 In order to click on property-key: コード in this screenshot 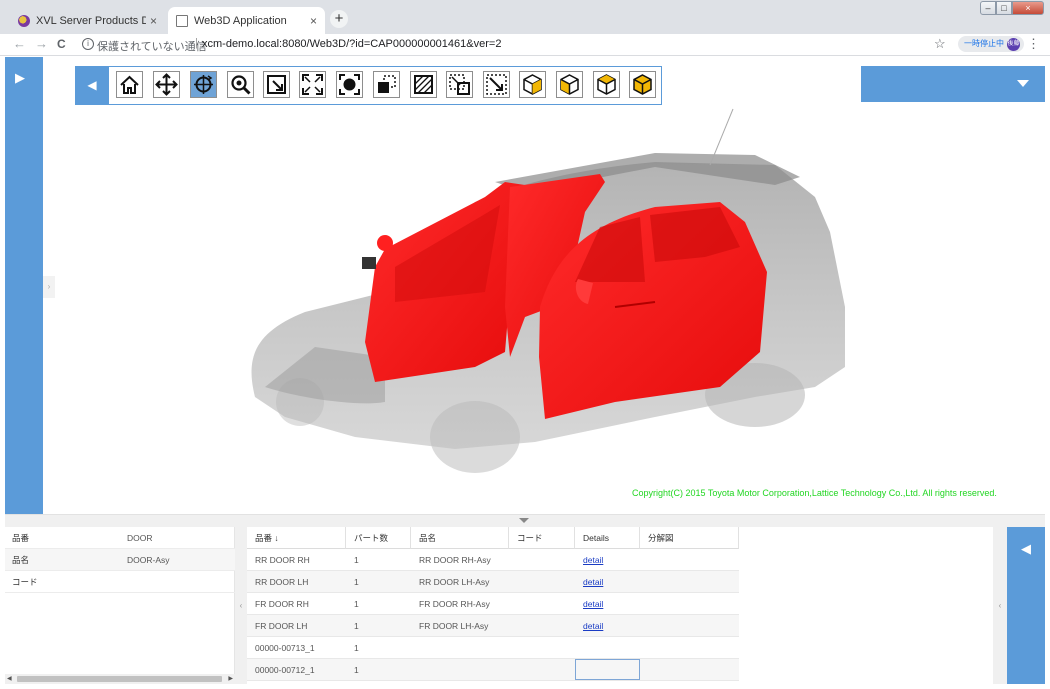, I will do `click(25, 582)`.